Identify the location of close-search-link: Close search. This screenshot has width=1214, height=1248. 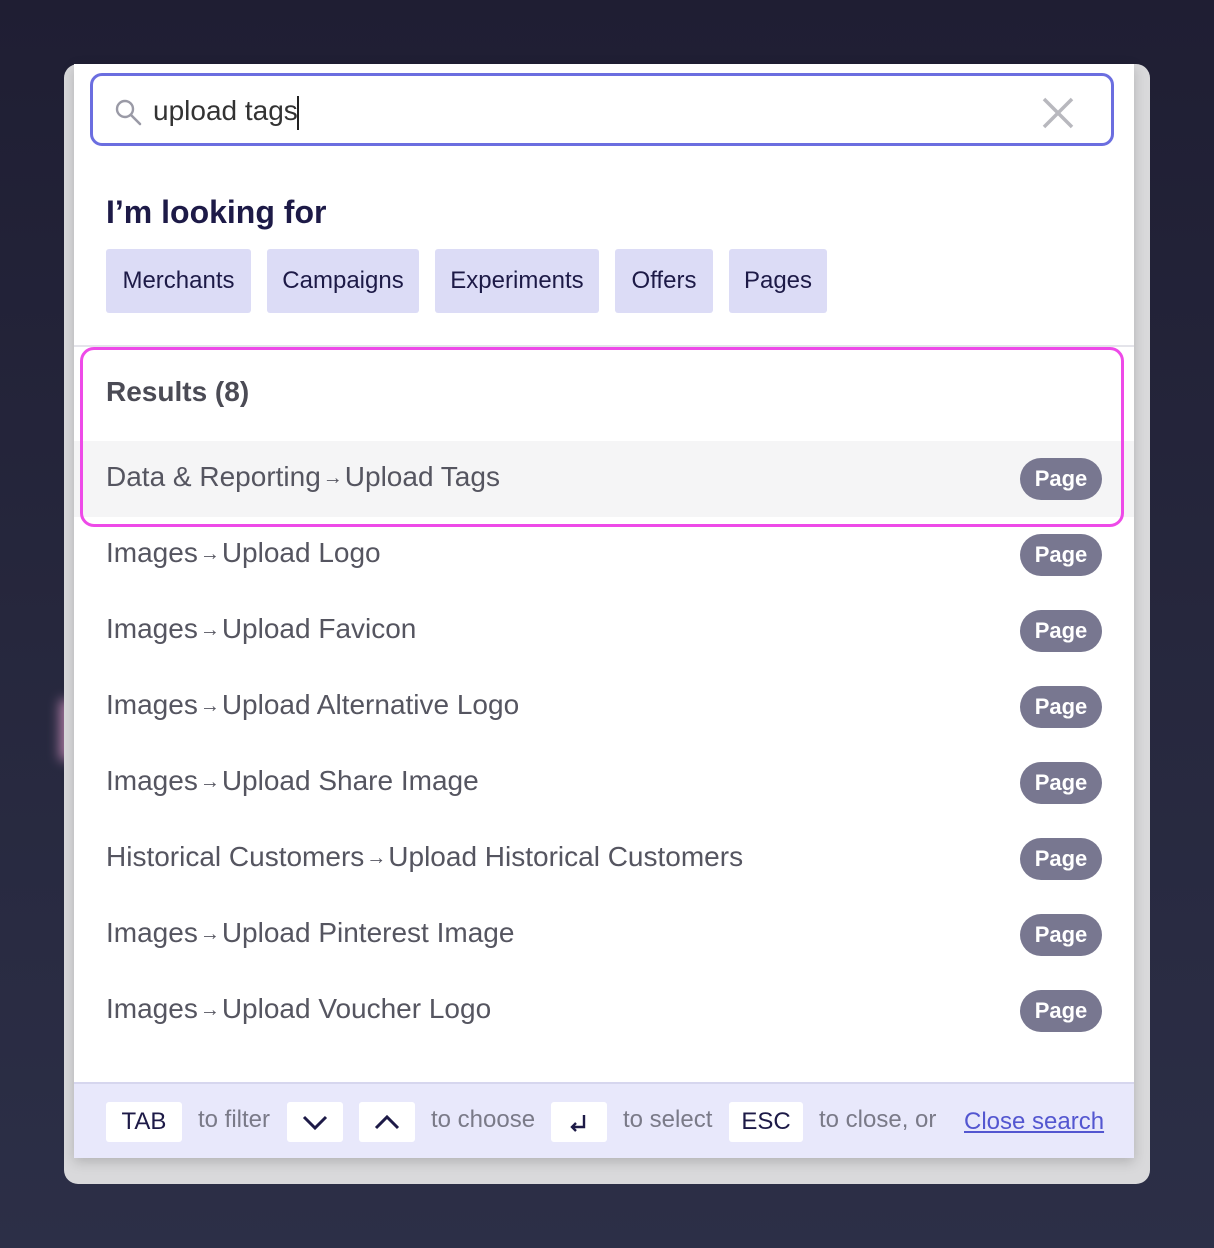
(1034, 1122).